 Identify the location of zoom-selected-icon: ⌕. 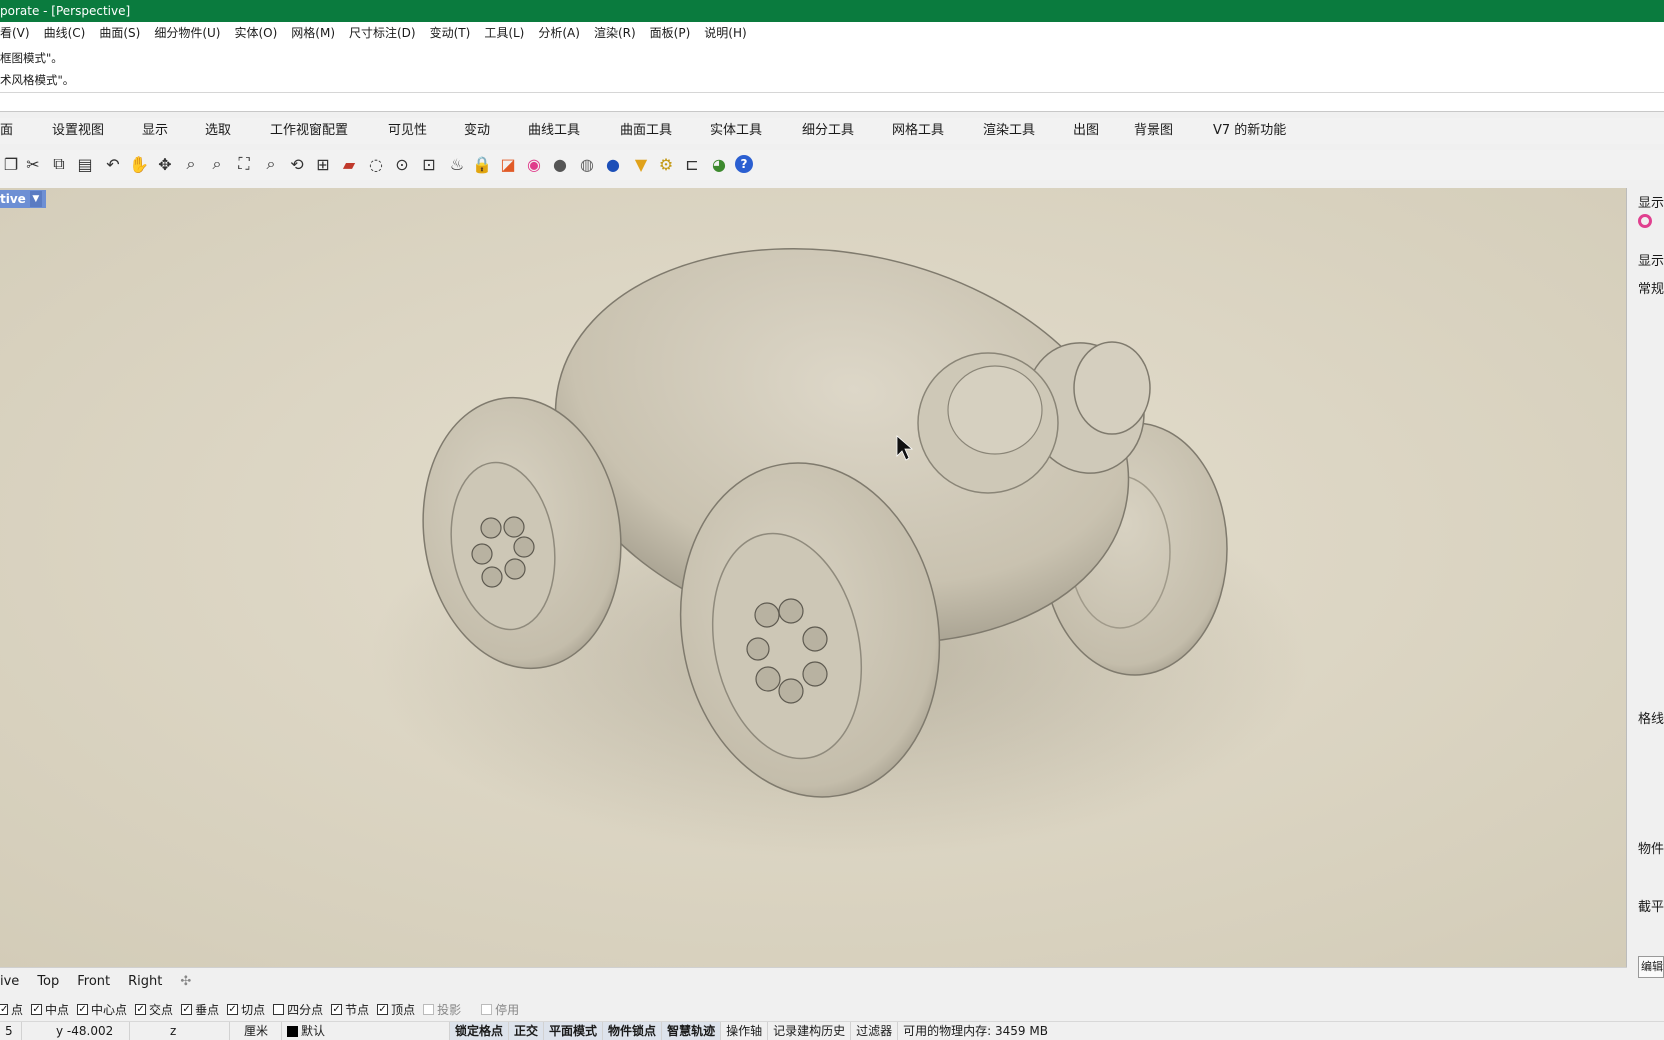
(271, 164).